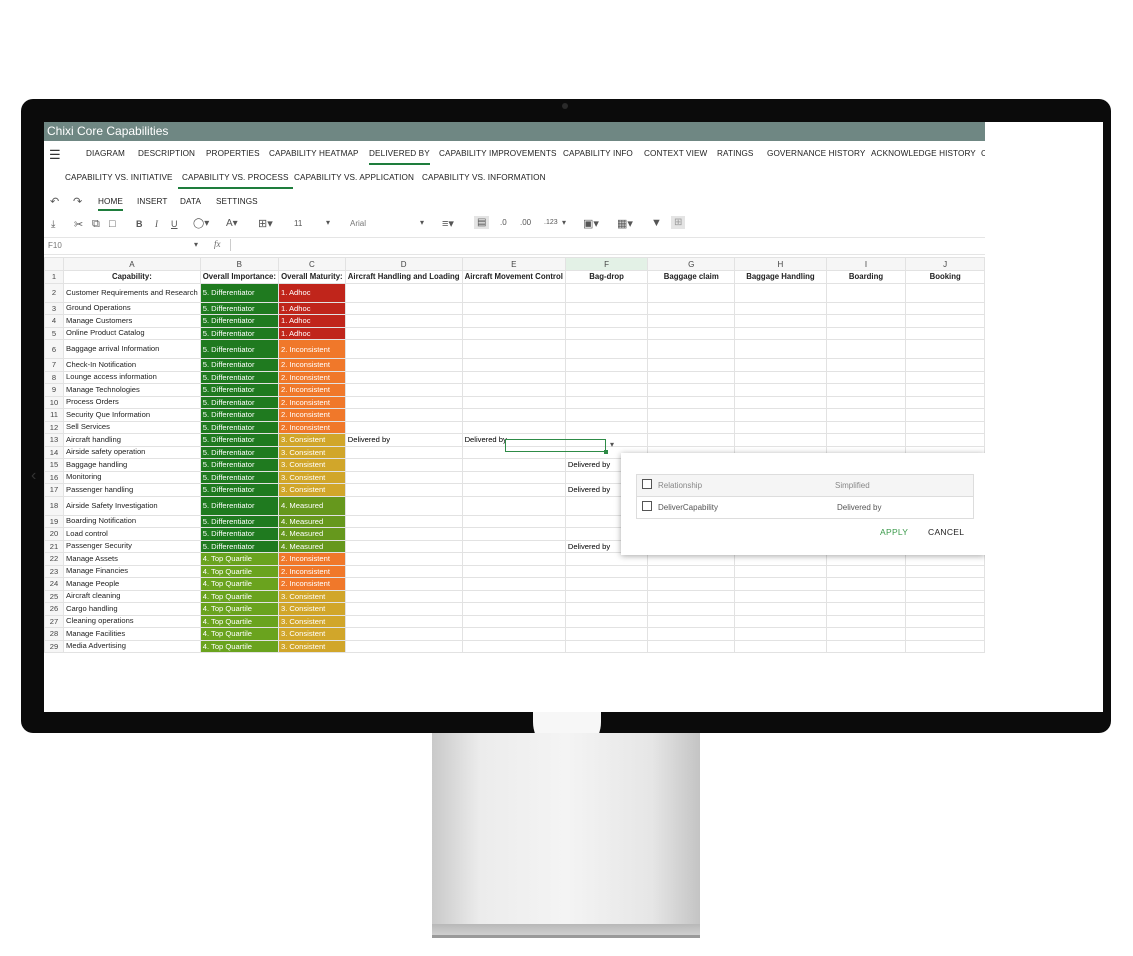 Image resolution: width=1133 pixels, height=956 pixels. I want to click on row-number: 21, so click(54, 546).